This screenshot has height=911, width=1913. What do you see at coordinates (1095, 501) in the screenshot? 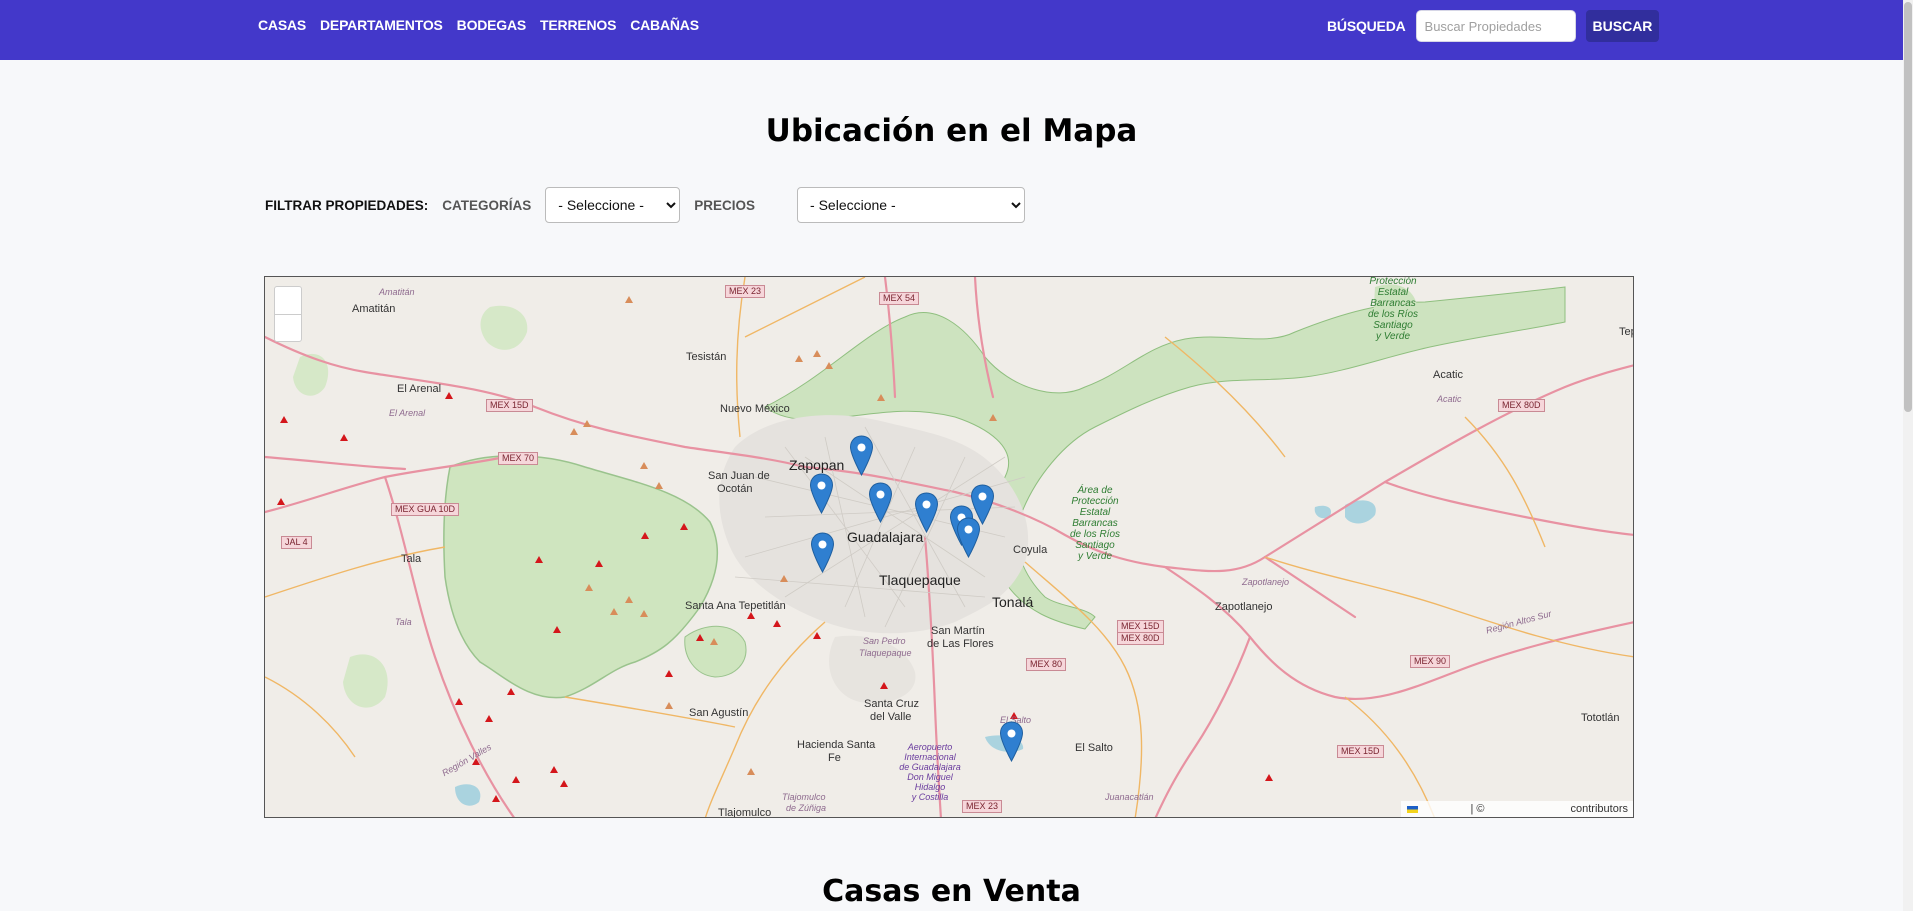
I see `park1-line-2: Protección` at bounding box center [1095, 501].